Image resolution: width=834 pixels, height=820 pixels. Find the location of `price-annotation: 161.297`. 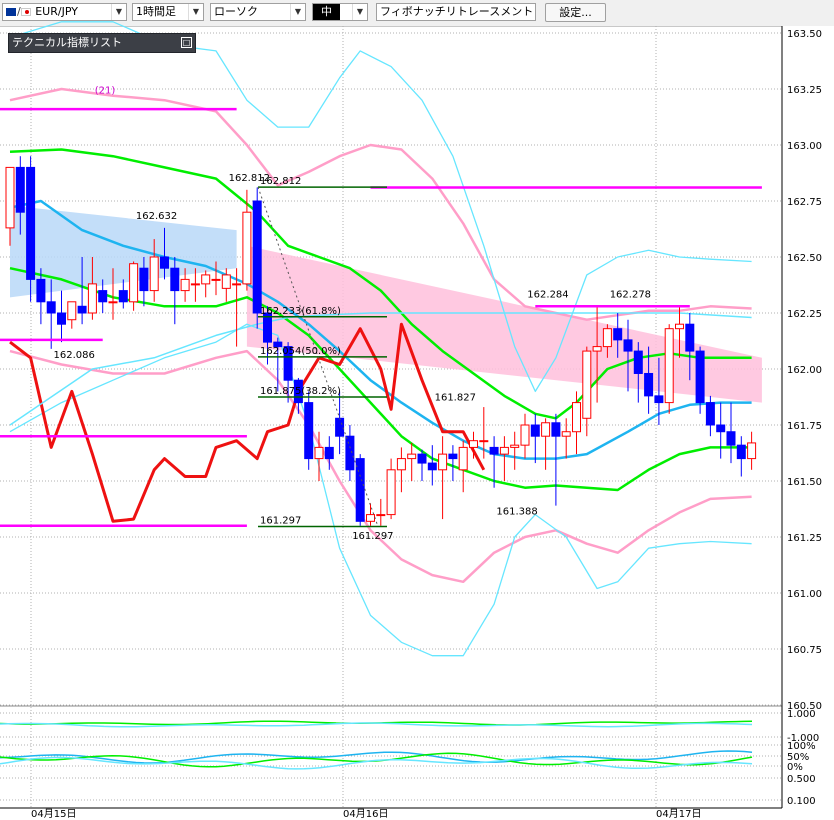

price-annotation: 161.297 is located at coordinates (372, 536).